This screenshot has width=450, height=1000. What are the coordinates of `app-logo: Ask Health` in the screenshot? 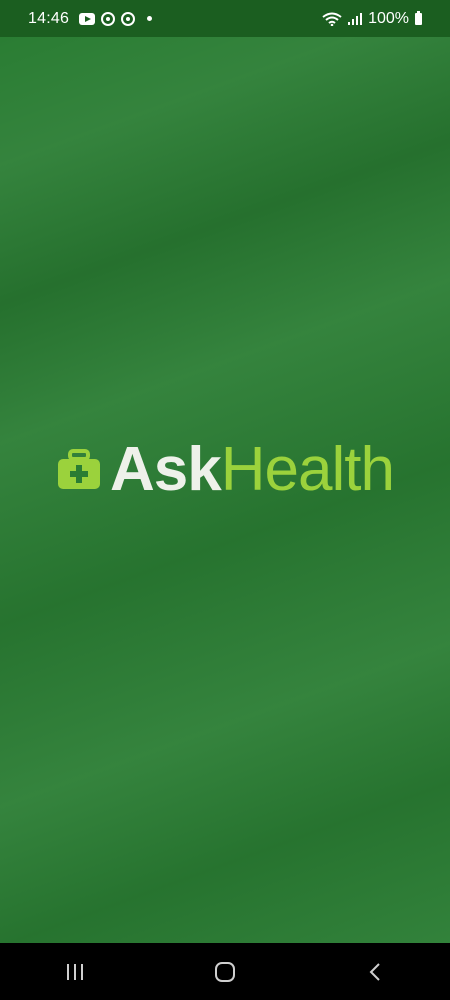 It's located at (225, 469).